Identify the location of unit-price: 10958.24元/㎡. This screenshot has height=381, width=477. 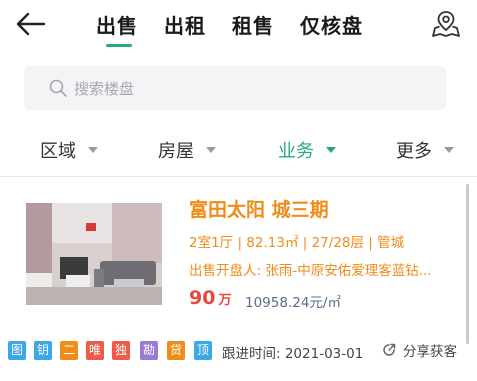
(293, 303).